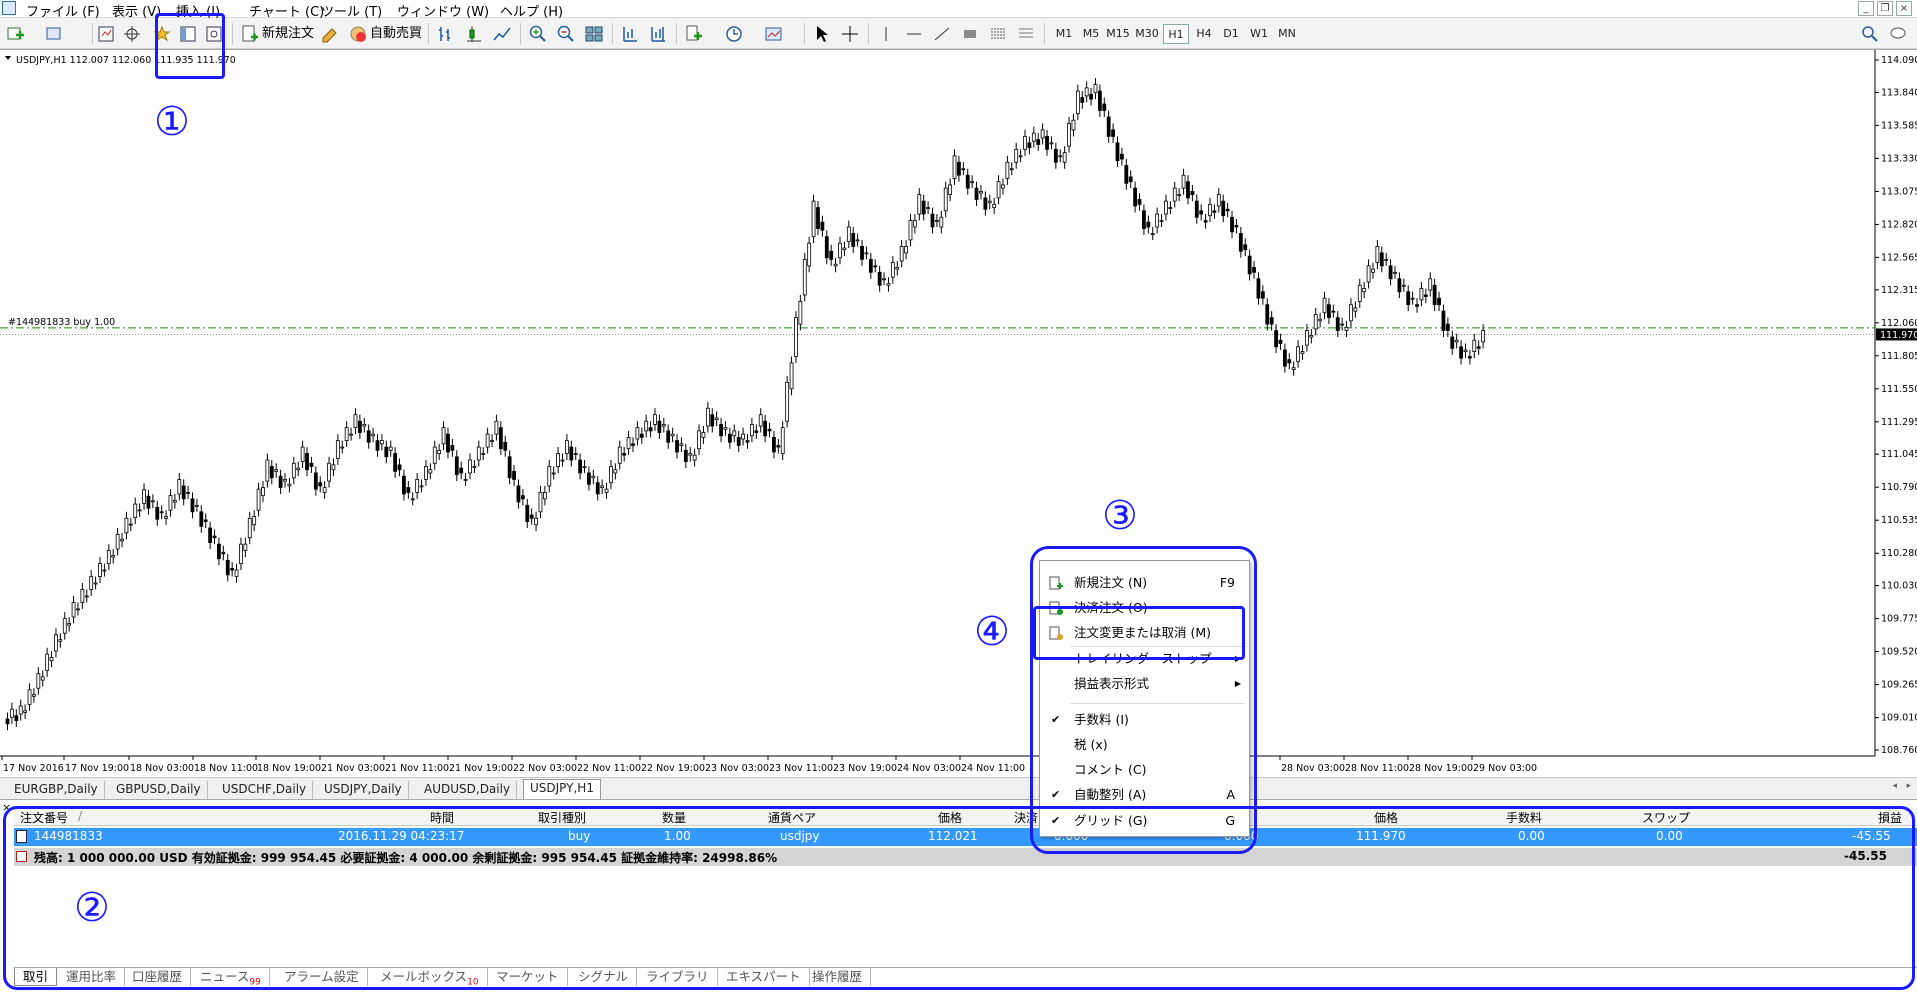 The height and width of the screenshot is (993, 1917). Describe the element at coordinates (1287, 34) in the screenshot. I see `timeframe-mn: MN` at that location.